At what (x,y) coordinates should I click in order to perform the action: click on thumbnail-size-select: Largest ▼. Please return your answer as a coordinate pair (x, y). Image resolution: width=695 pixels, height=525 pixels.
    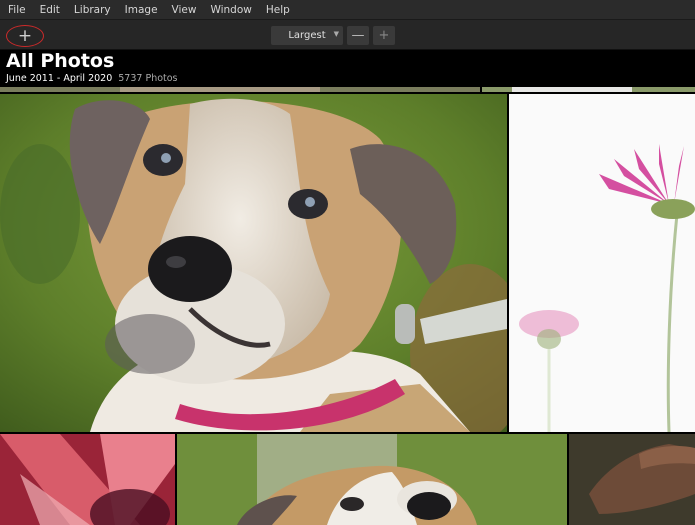
    Looking at the image, I should click on (307, 35).